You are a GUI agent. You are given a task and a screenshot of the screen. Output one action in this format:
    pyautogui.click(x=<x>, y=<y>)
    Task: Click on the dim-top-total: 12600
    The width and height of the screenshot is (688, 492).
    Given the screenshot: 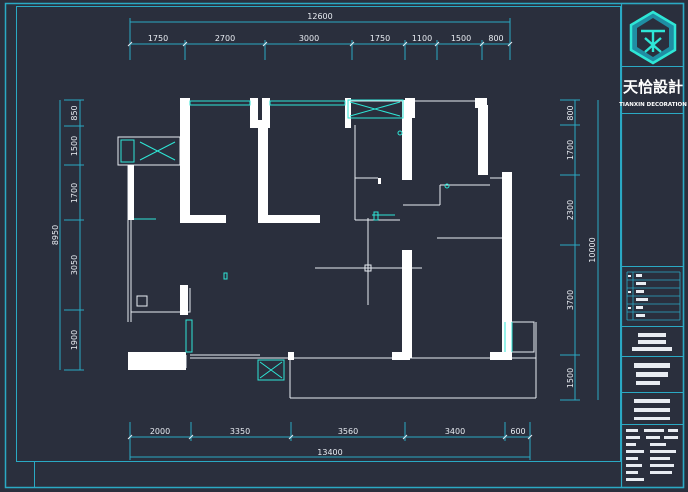 What is the action you would take?
    pyautogui.click(x=319, y=16)
    